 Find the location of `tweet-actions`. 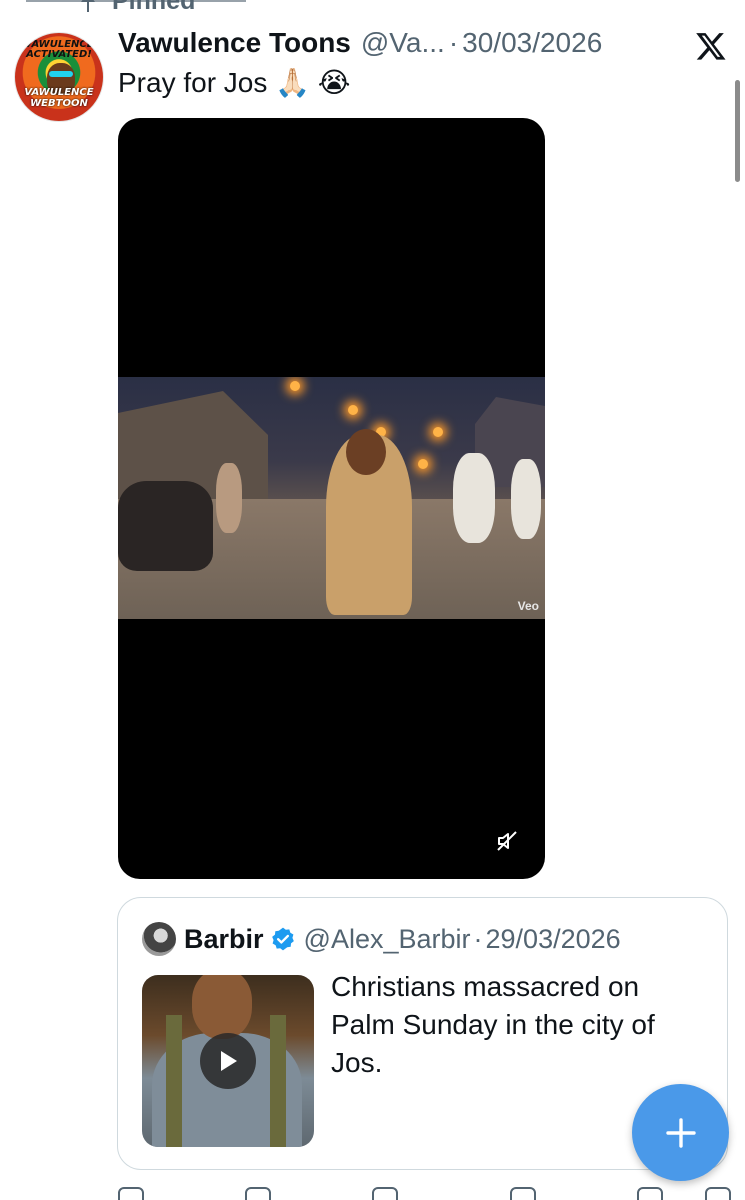

tweet-actions is located at coordinates (372, 1193).